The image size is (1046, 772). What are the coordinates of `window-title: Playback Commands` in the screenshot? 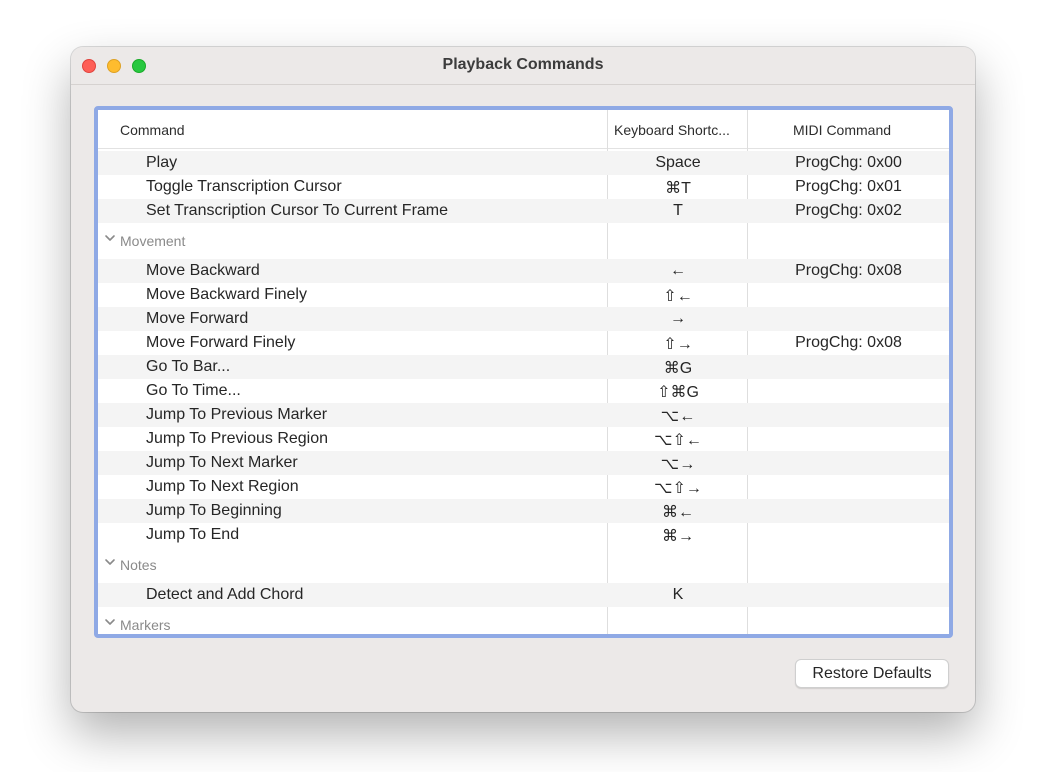 It's located at (523, 64).